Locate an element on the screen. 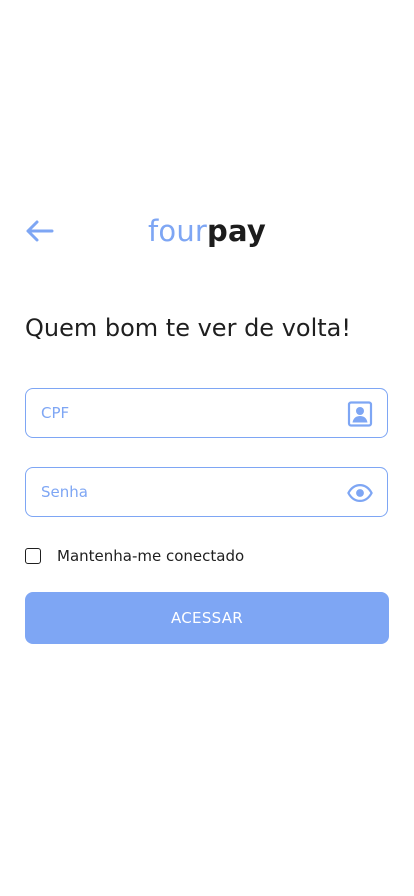 Image resolution: width=414 pixels, height=896 pixels. eye-icon is located at coordinates (360, 493).